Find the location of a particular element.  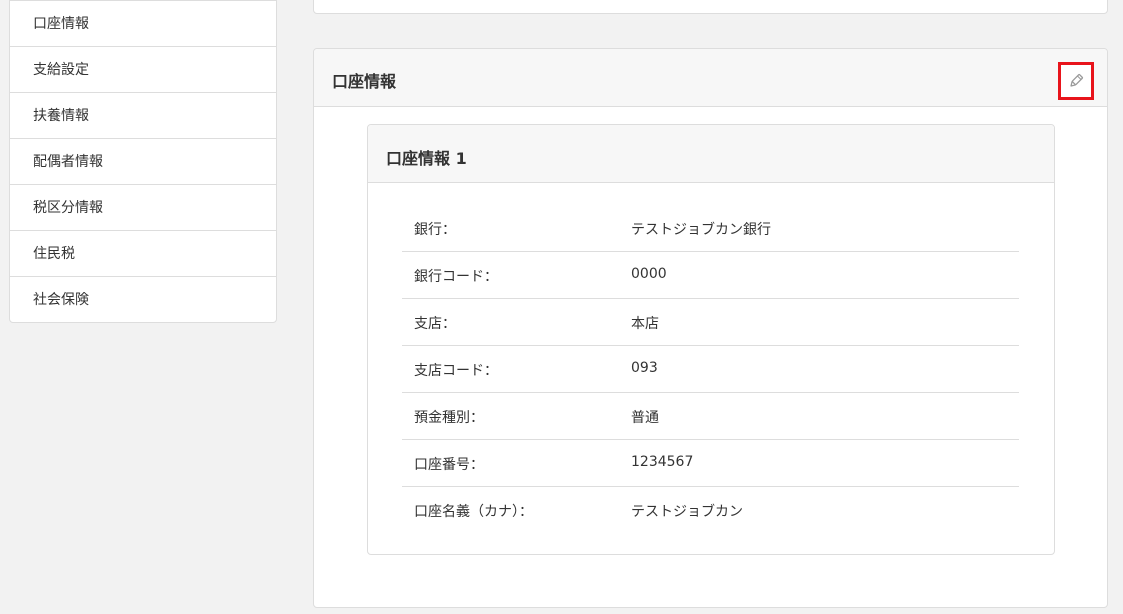

sidebar: 口座情報 支給設定 扶養情報 配偶者情報 税区分情報 住民税 社会保険 is located at coordinates (143, 161).